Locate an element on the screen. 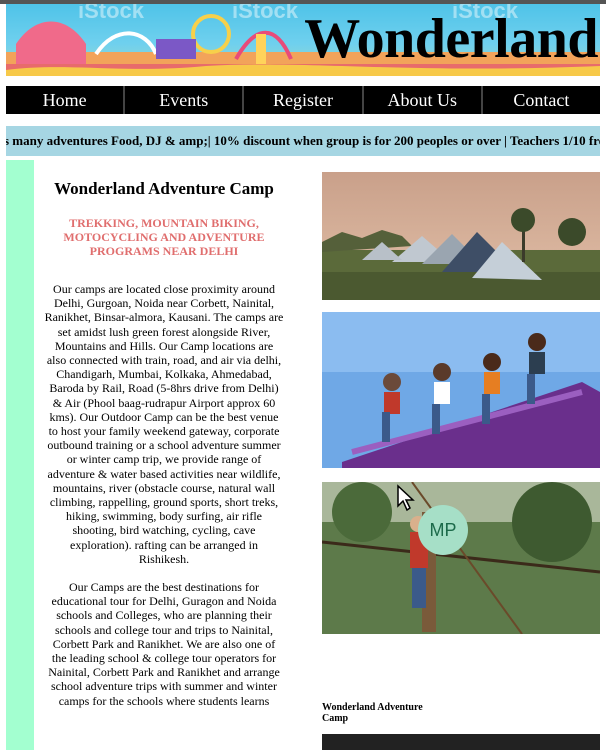 The image size is (606, 750). amusement-ride-image is located at coordinates (461, 390).